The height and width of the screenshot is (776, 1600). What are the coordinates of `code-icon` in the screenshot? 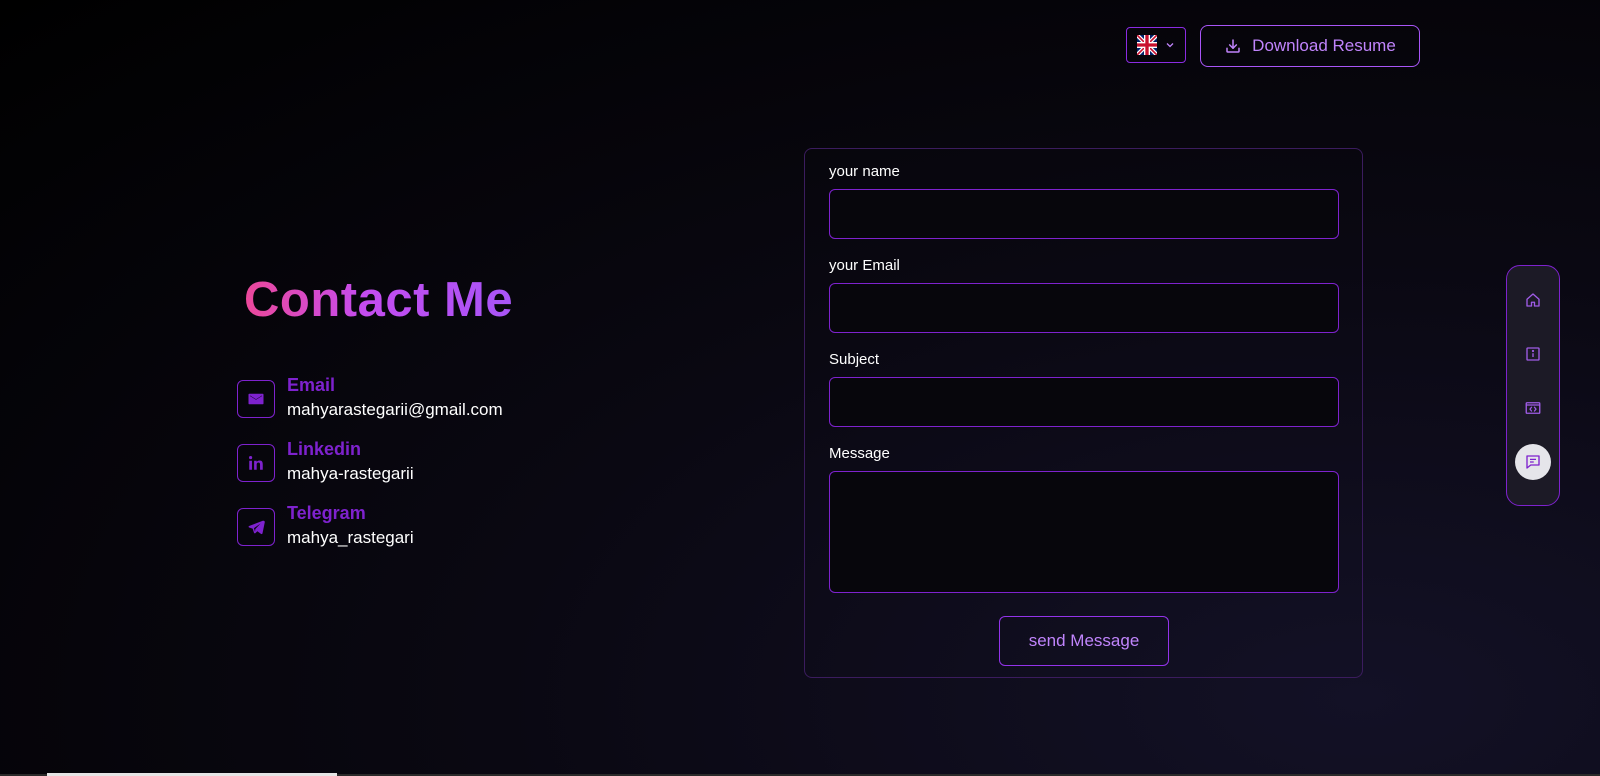 It's located at (1533, 408).